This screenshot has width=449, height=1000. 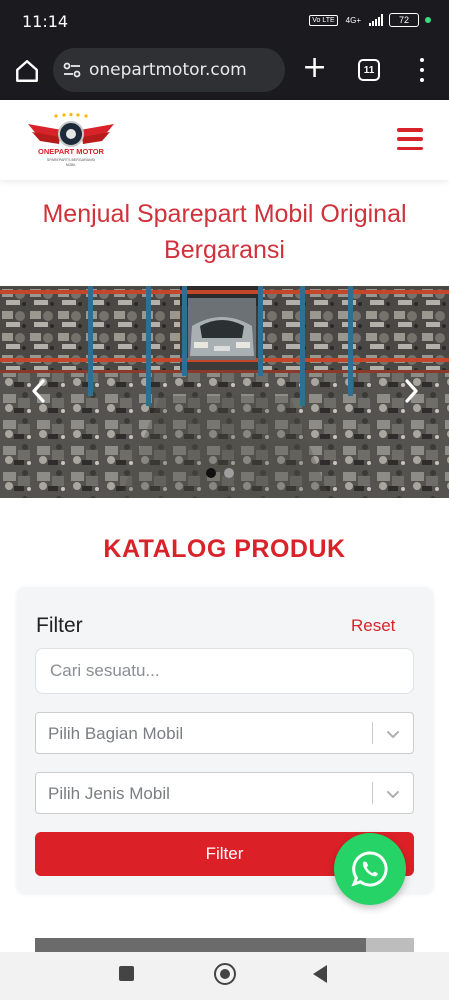 What do you see at coordinates (411, 391) in the screenshot?
I see `chevron-right-icon` at bounding box center [411, 391].